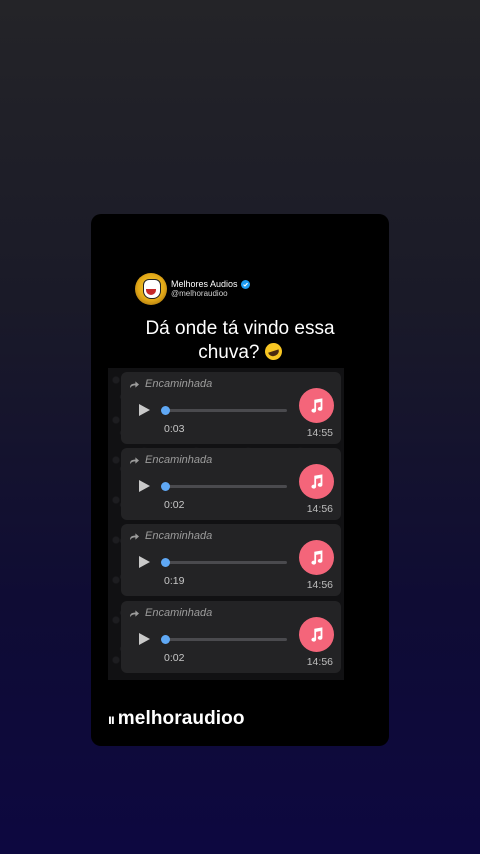  I want to click on headline-line-2: chuva?, so click(240, 352).